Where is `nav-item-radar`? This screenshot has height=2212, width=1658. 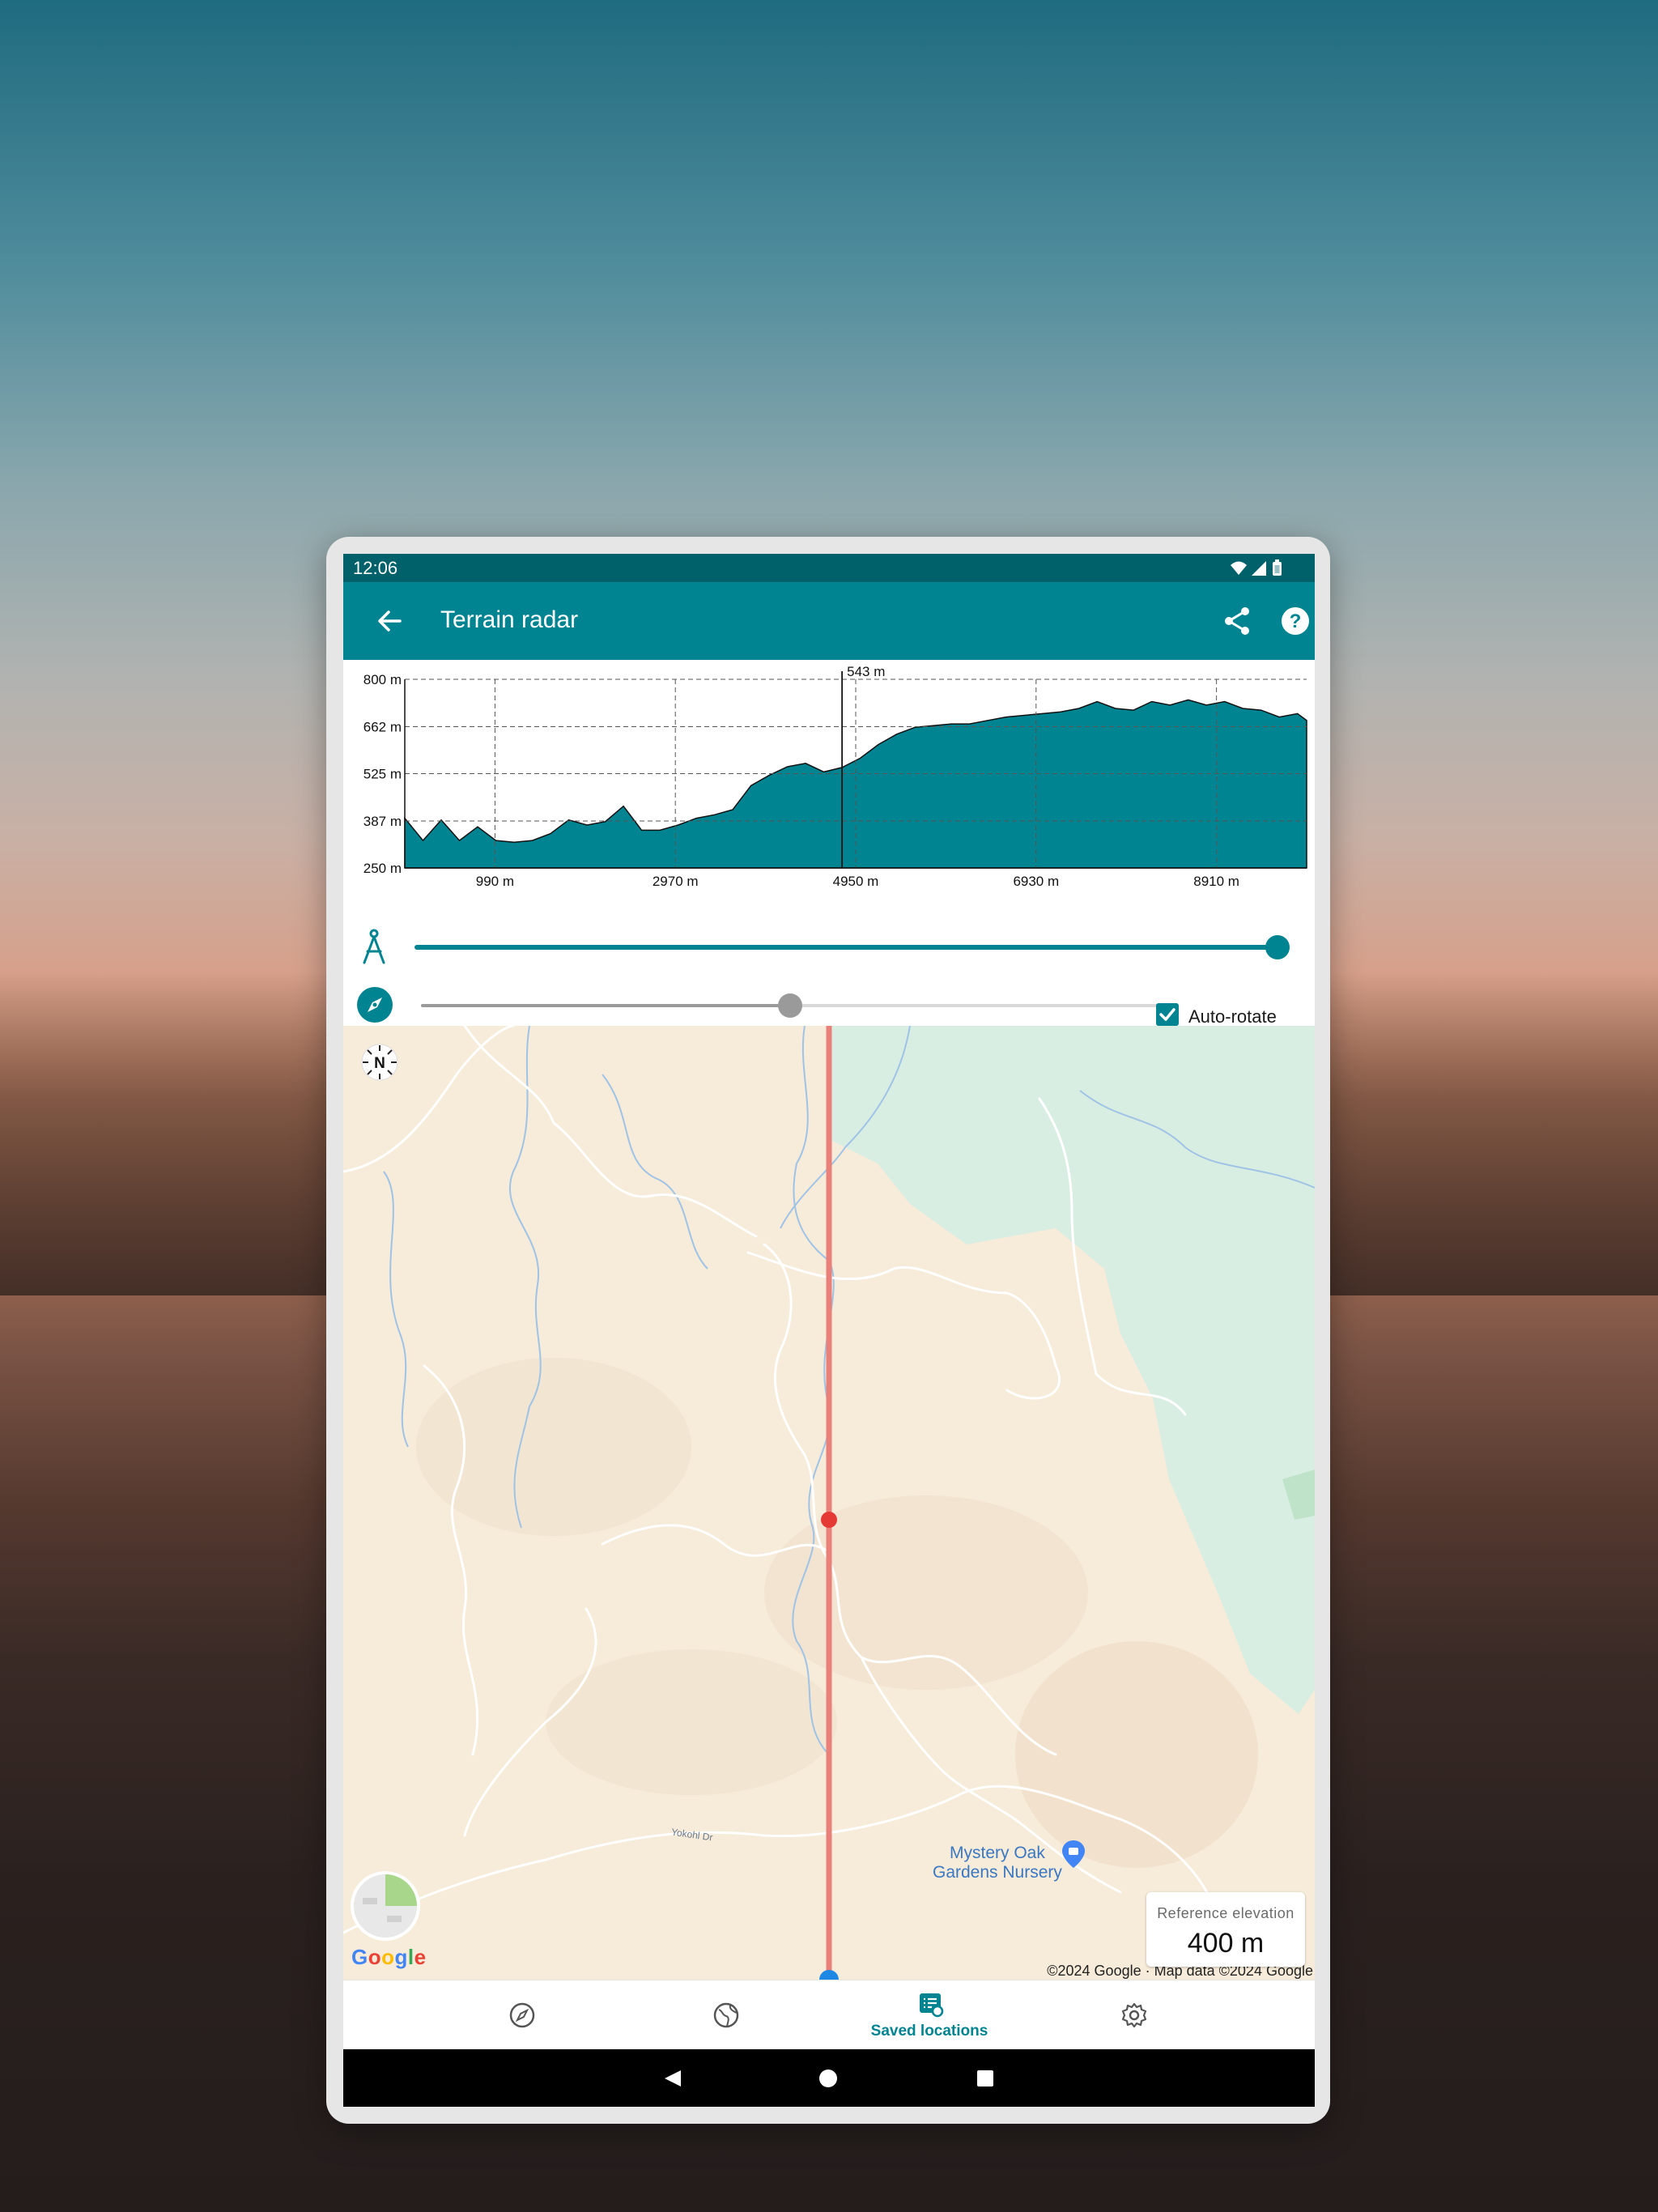 nav-item-radar is located at coordinates (521, 2015).